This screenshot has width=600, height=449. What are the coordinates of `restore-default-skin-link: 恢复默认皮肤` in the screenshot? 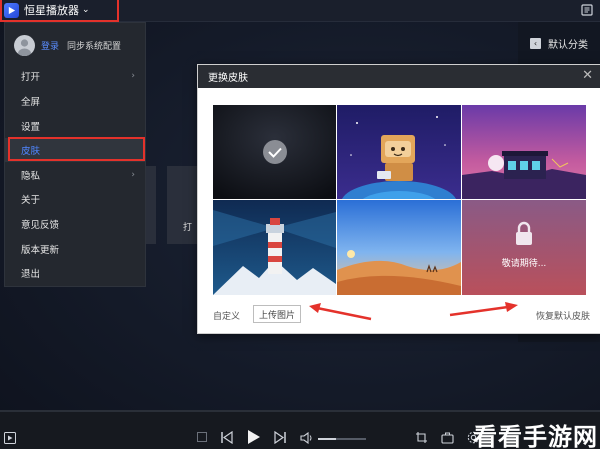 It's located at (563, 315).